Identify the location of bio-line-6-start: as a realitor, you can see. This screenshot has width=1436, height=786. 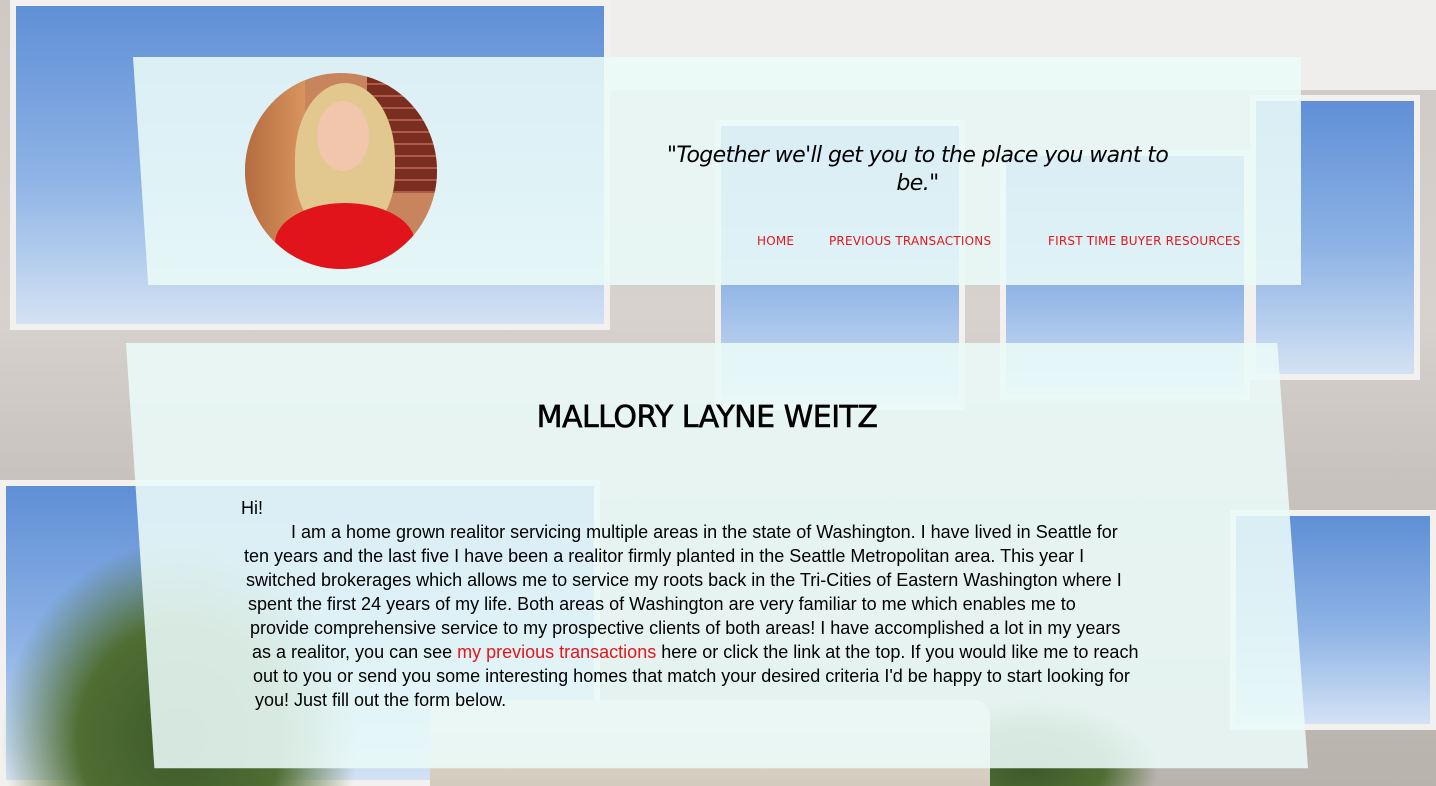
(355, 652).